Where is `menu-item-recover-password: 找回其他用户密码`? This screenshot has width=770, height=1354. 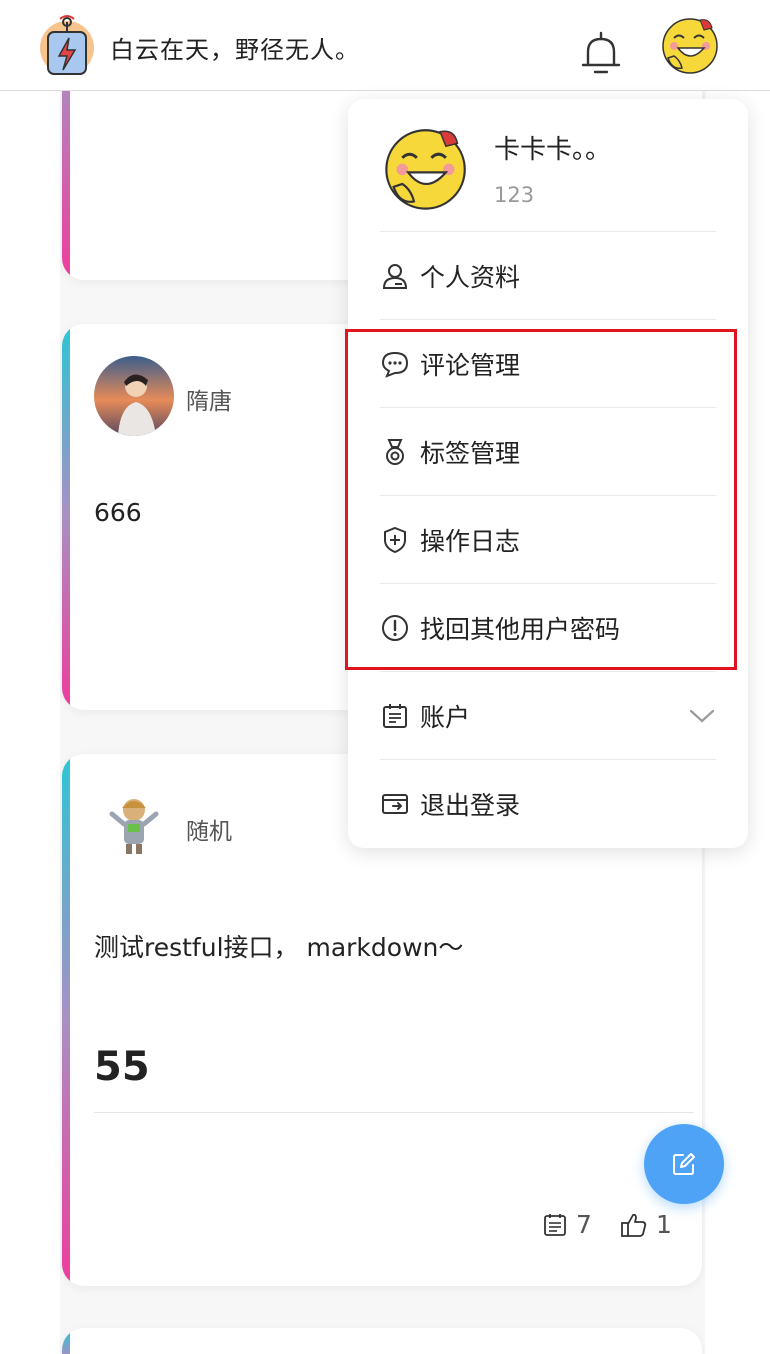 menu-item-recover-password: 找回其他用户密码 is located at coordinates (548, 628).